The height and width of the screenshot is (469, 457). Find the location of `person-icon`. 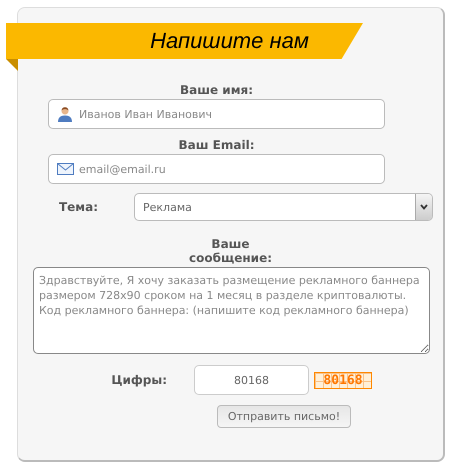

person-icon is located at coordinates (65, 114).